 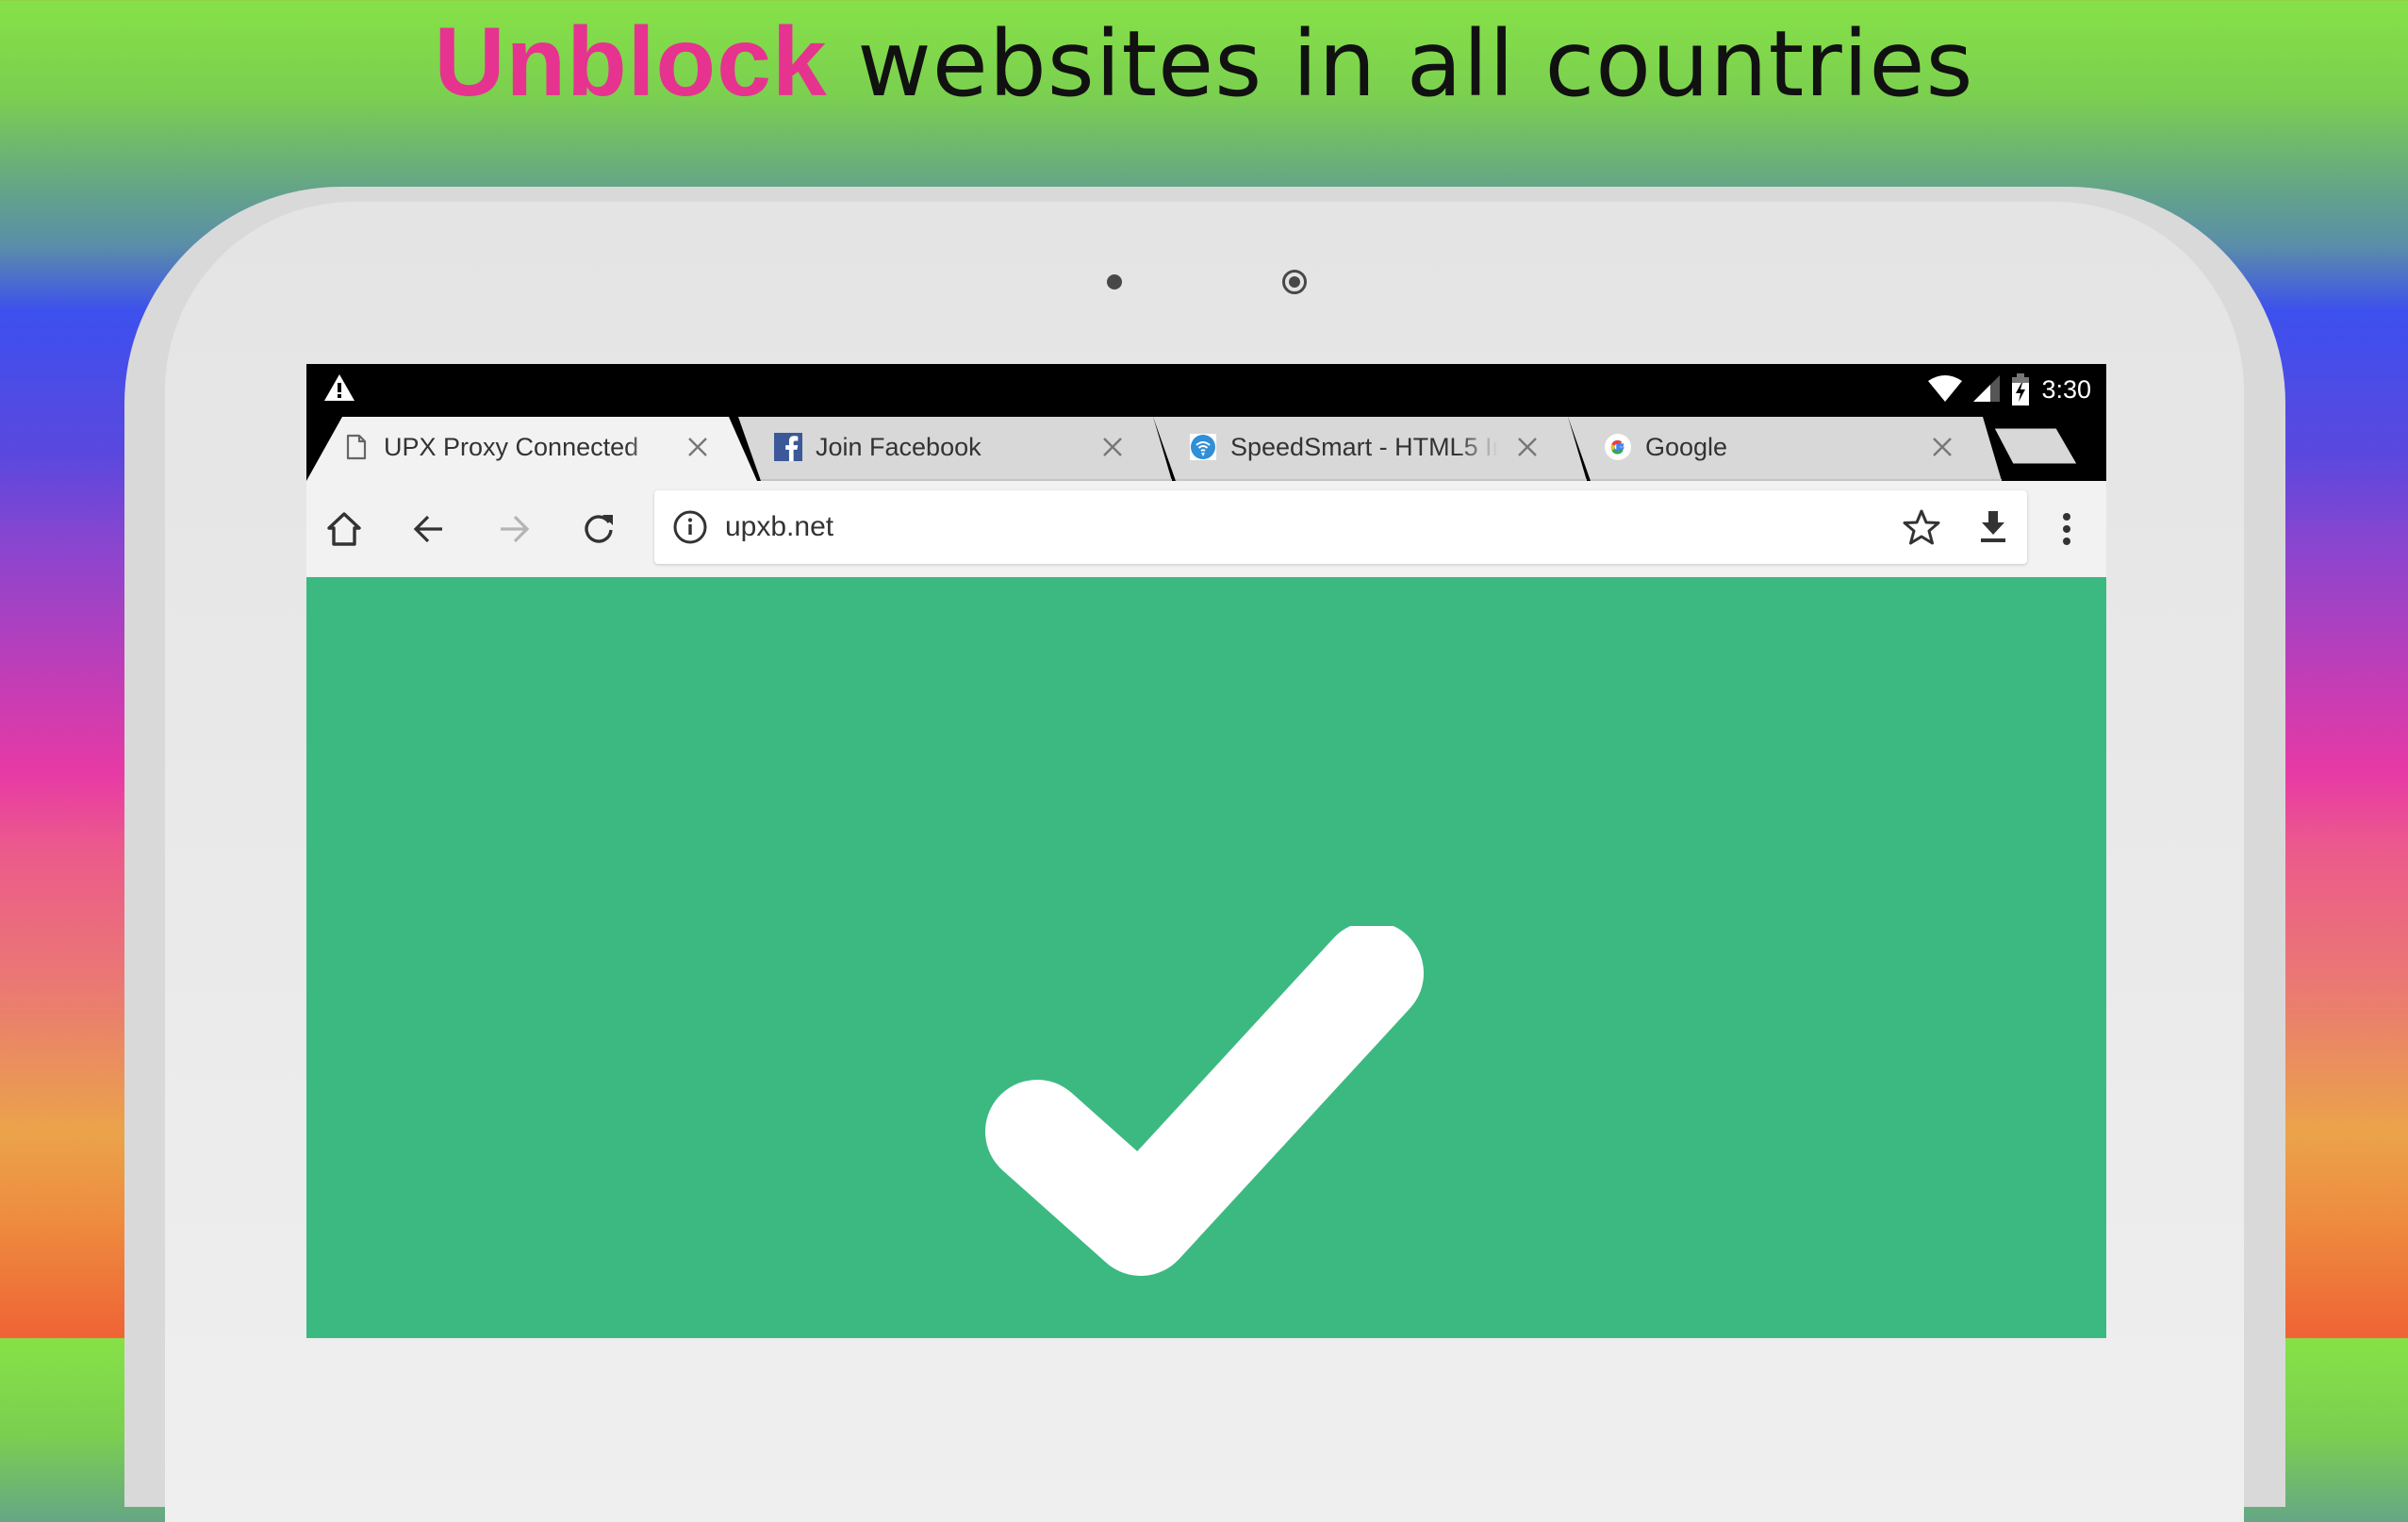 What do you see at coordinates (1921, 527) in the screenshot?
I see `star-icon` at bounding box center [1921, 527].